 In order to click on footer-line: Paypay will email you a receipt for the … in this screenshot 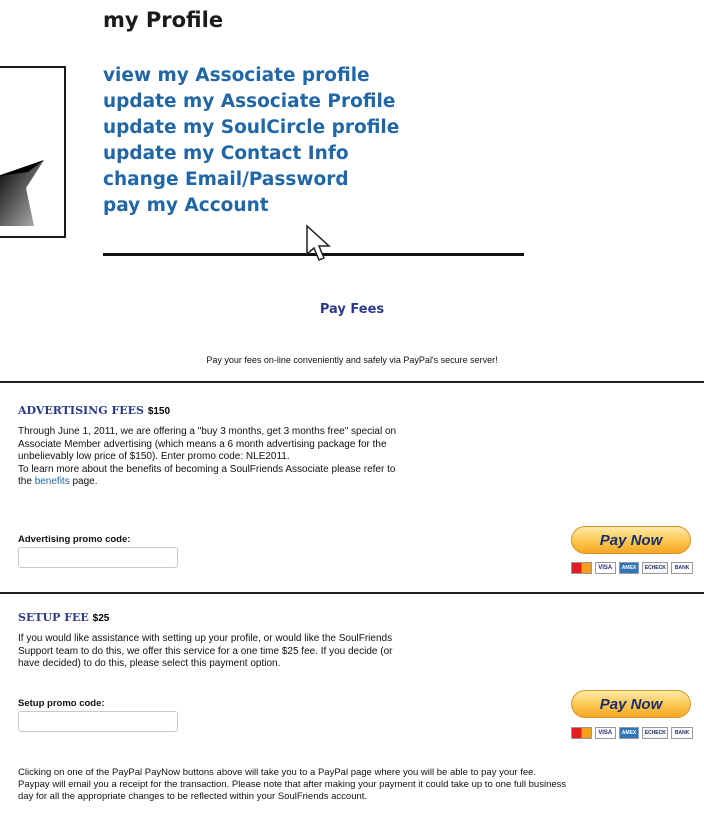, I will do `click(292, 785)`.